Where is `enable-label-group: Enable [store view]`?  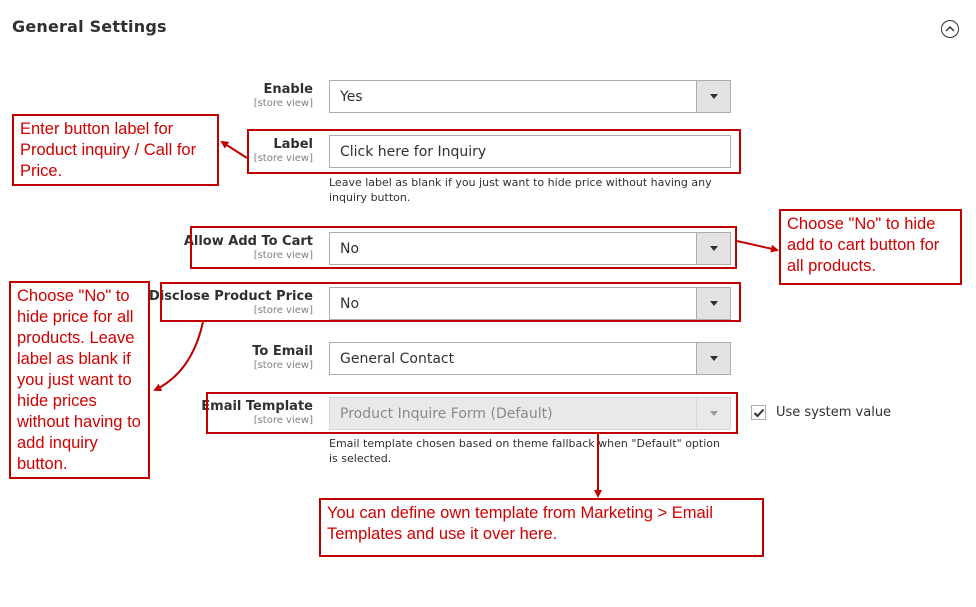
enable-label-group: Enable [store view] is located at coordinates (283, 96).